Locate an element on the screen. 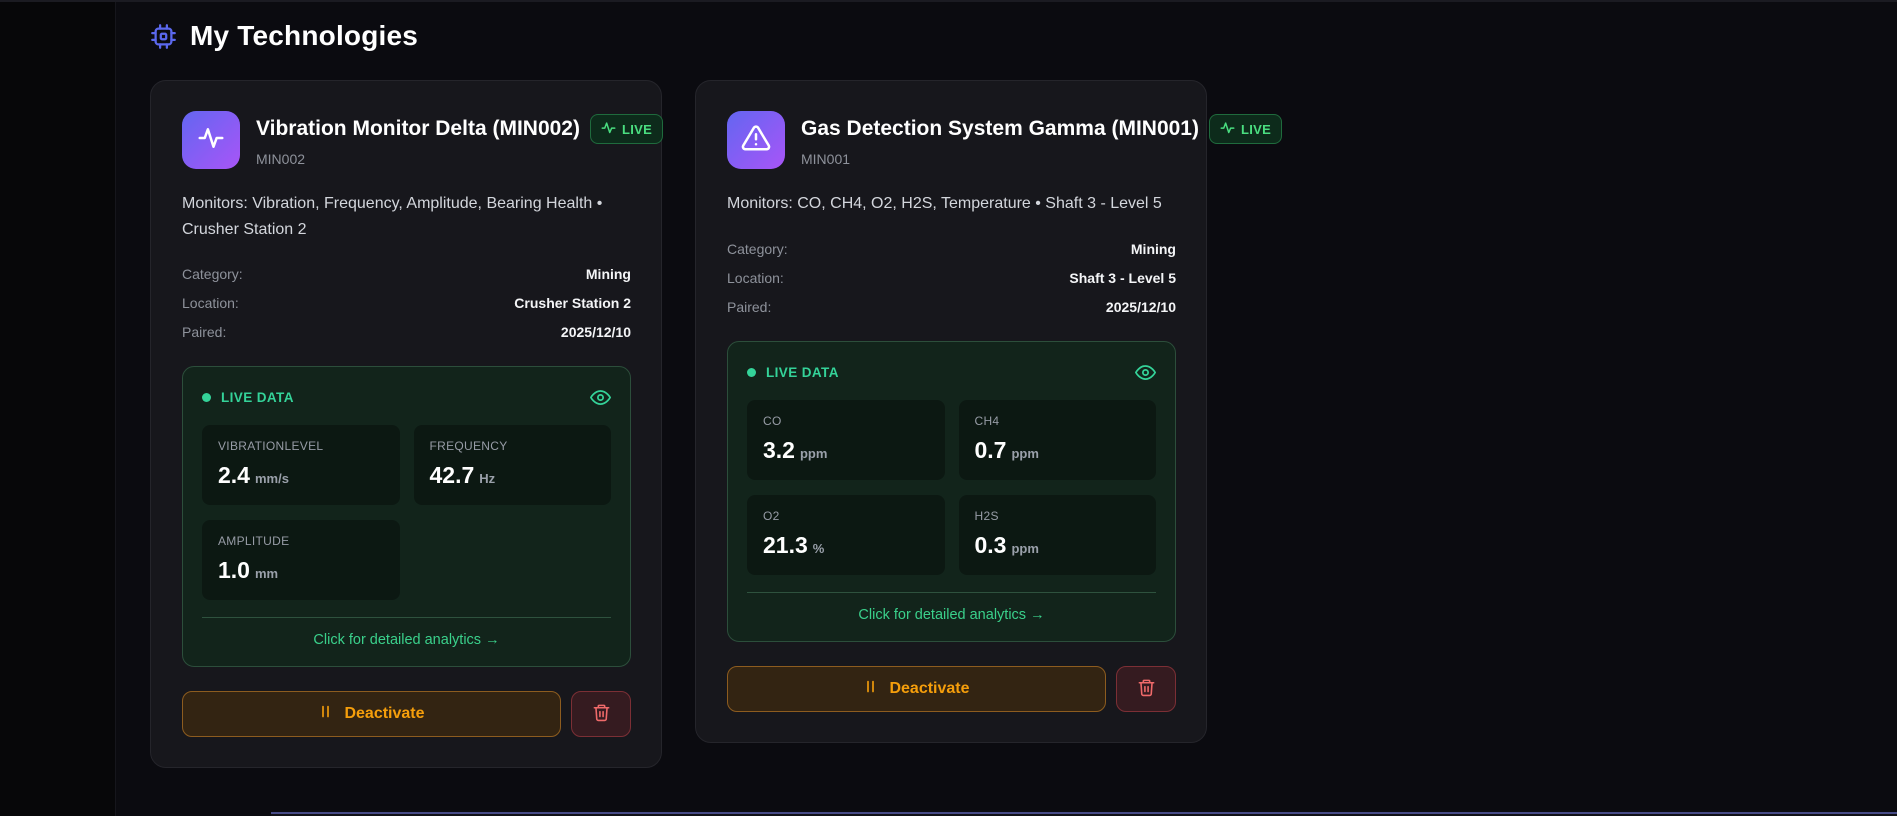 The height and width of the screenshot is (816, 1897). detail-row-location: Location: Crusher Station 2 is located at coordinates (406, 303).